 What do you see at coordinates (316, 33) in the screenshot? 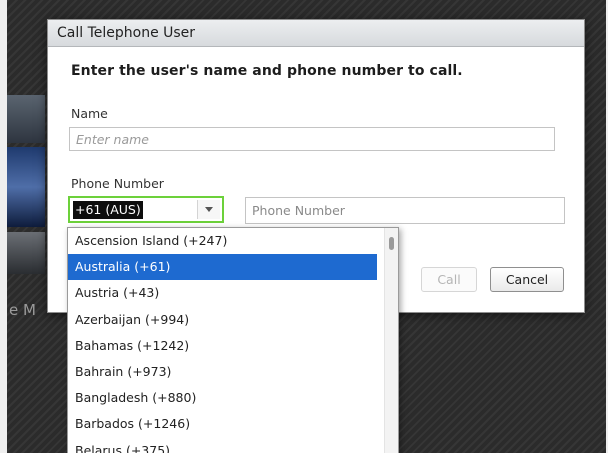
I see `dialog-title: Call Telephone User` at bounding box center [316, 33].